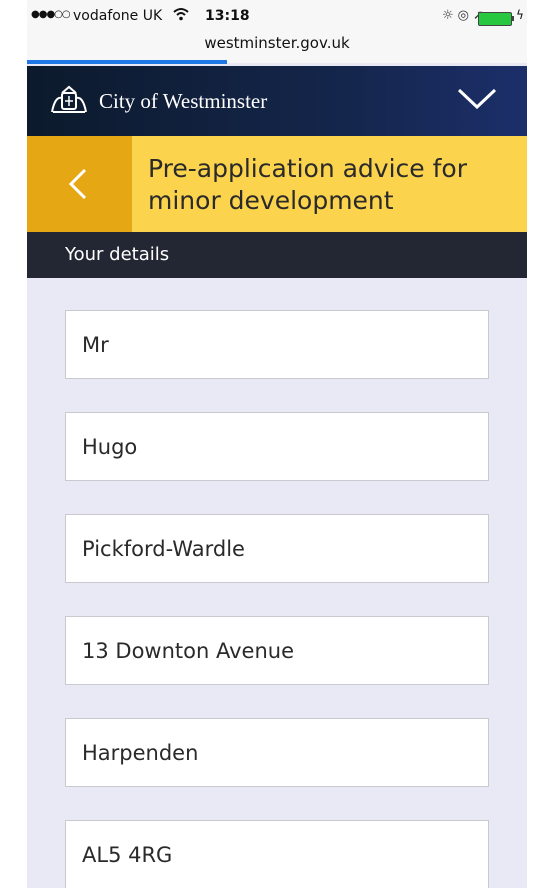 The width and height of the screenshot is (533, 888). I want to click on title-field, so click(277, 344).